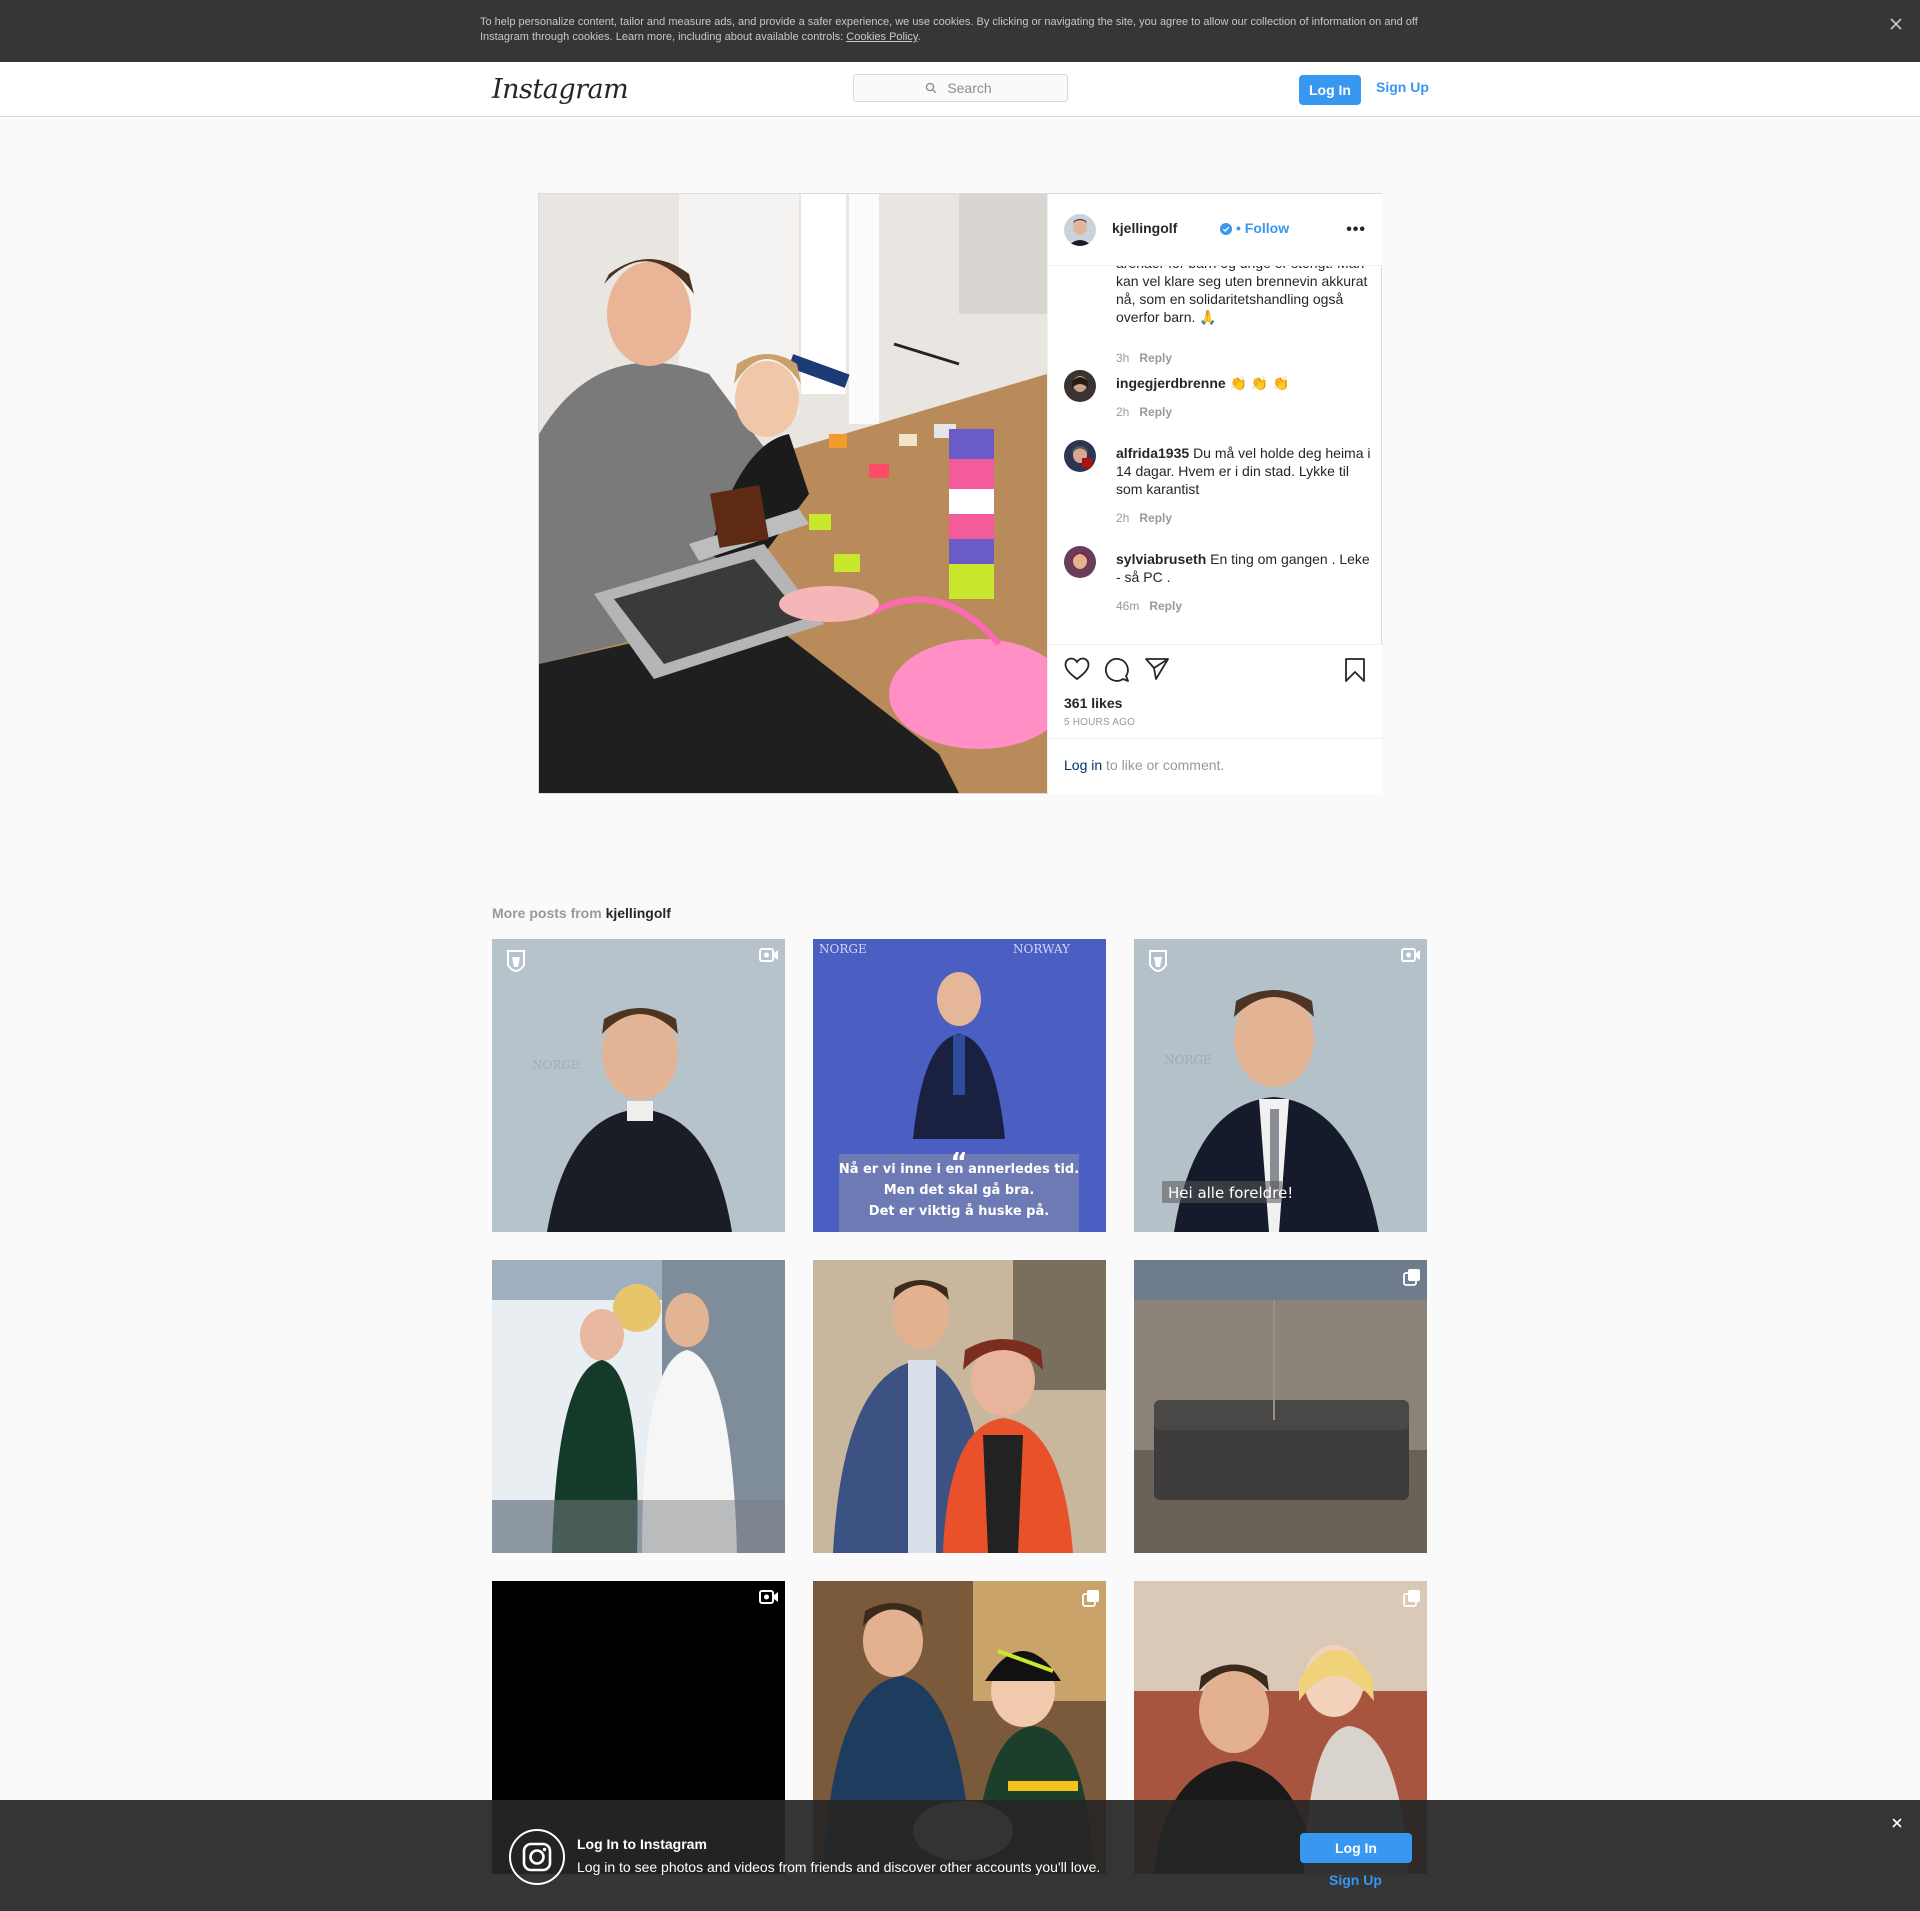 The image size is (1920, 1911). Describe the element at coordinates (1402, 87) in the screenshot. I see `signup-link: Sign Up` at that location.